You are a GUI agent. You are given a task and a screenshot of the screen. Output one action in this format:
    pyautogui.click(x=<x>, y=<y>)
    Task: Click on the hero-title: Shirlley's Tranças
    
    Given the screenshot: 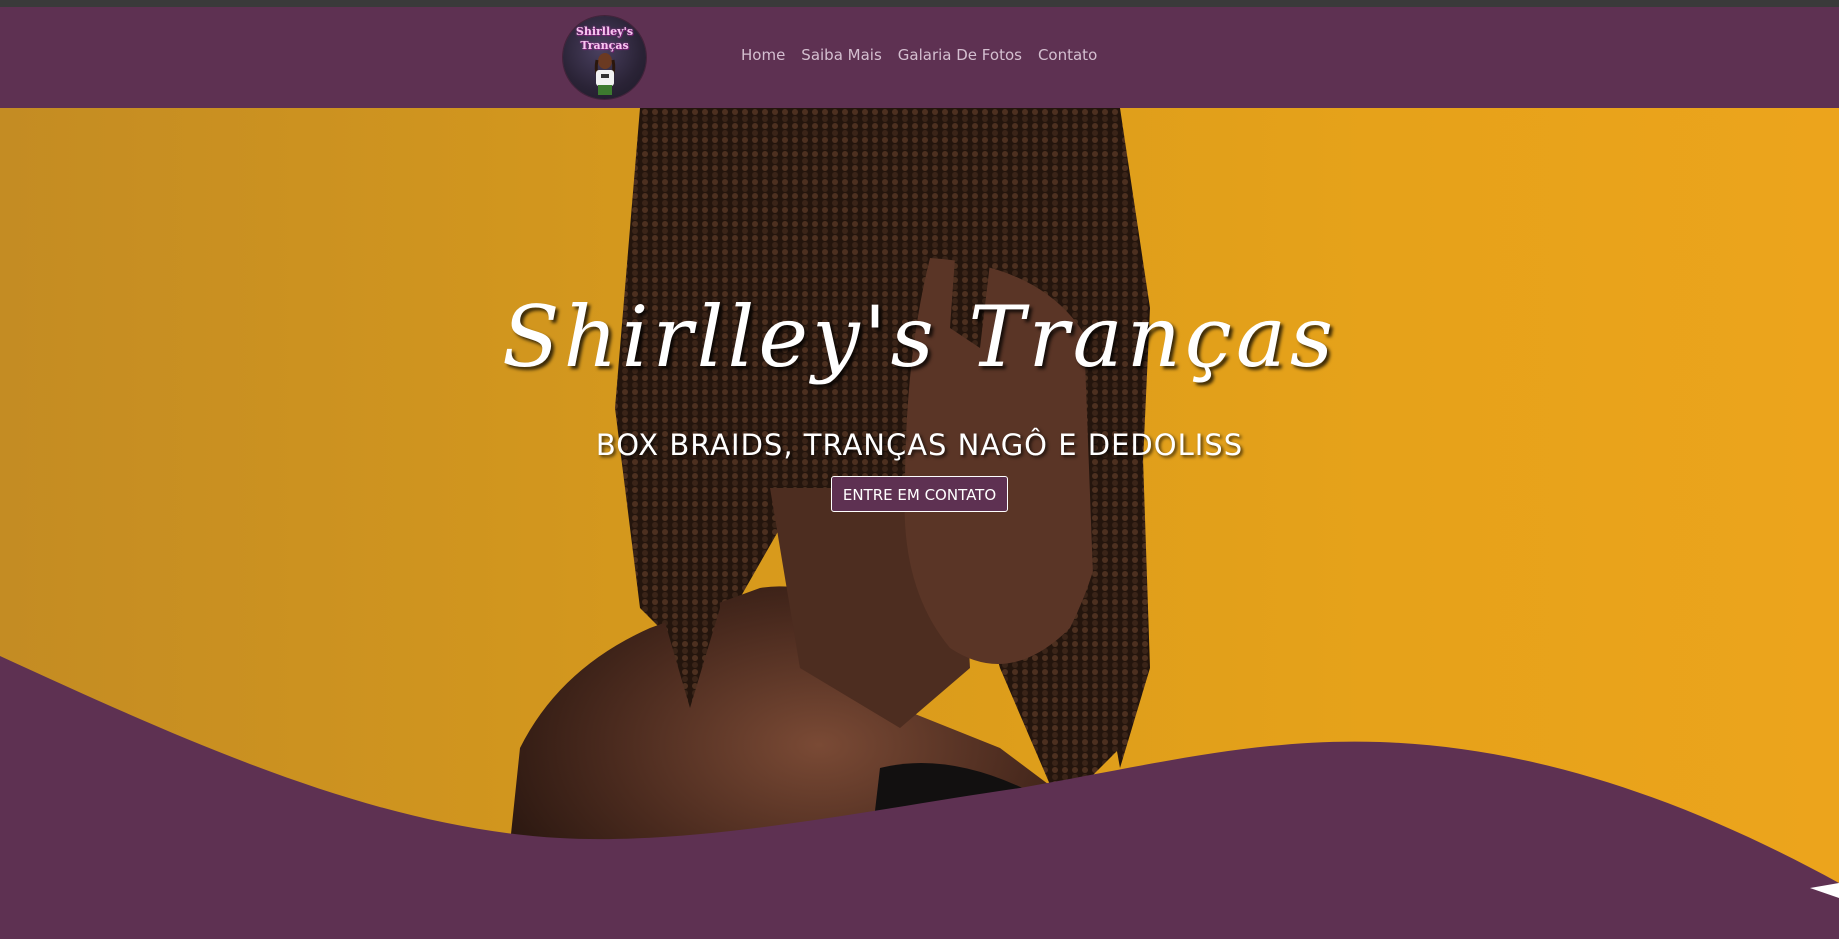 What is the action you would take?
    pyautogui.click(x=919, y=337)
    